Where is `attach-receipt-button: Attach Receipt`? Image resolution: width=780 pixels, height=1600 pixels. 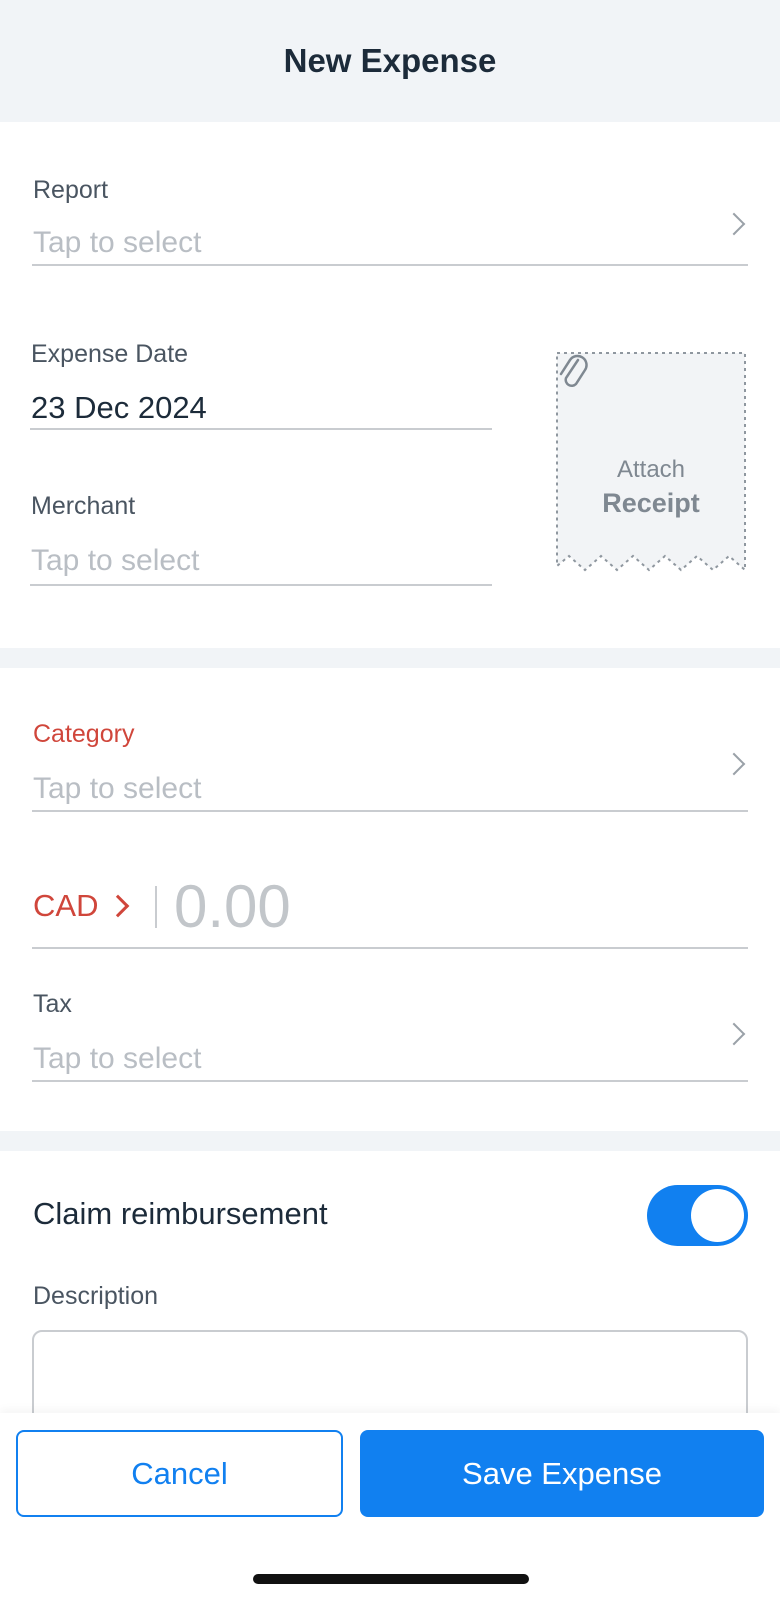
attach-receipt-button: Attach Receipt is located at coordinates (651, 462).